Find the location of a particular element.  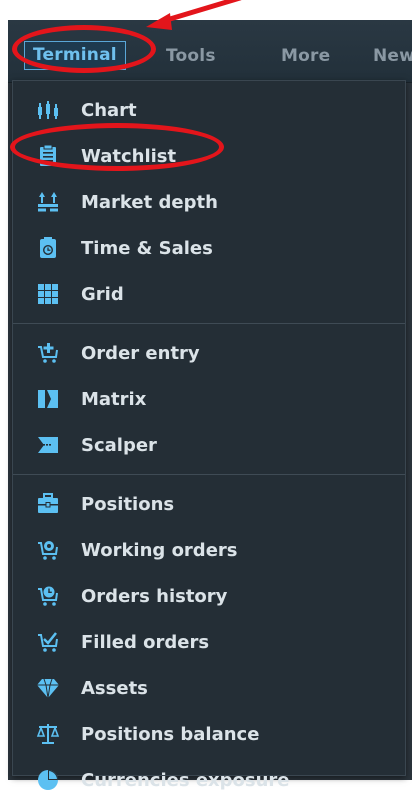

menu-item-watchlist: Watchlist is located at coordinates (209, 156).